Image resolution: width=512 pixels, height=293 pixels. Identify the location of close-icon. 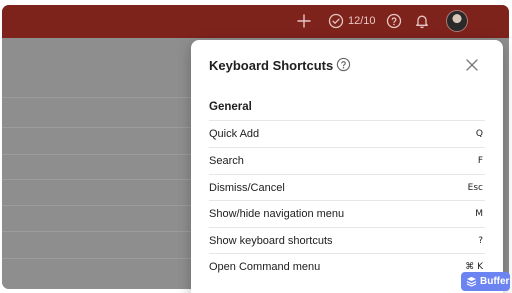
(472, 67).